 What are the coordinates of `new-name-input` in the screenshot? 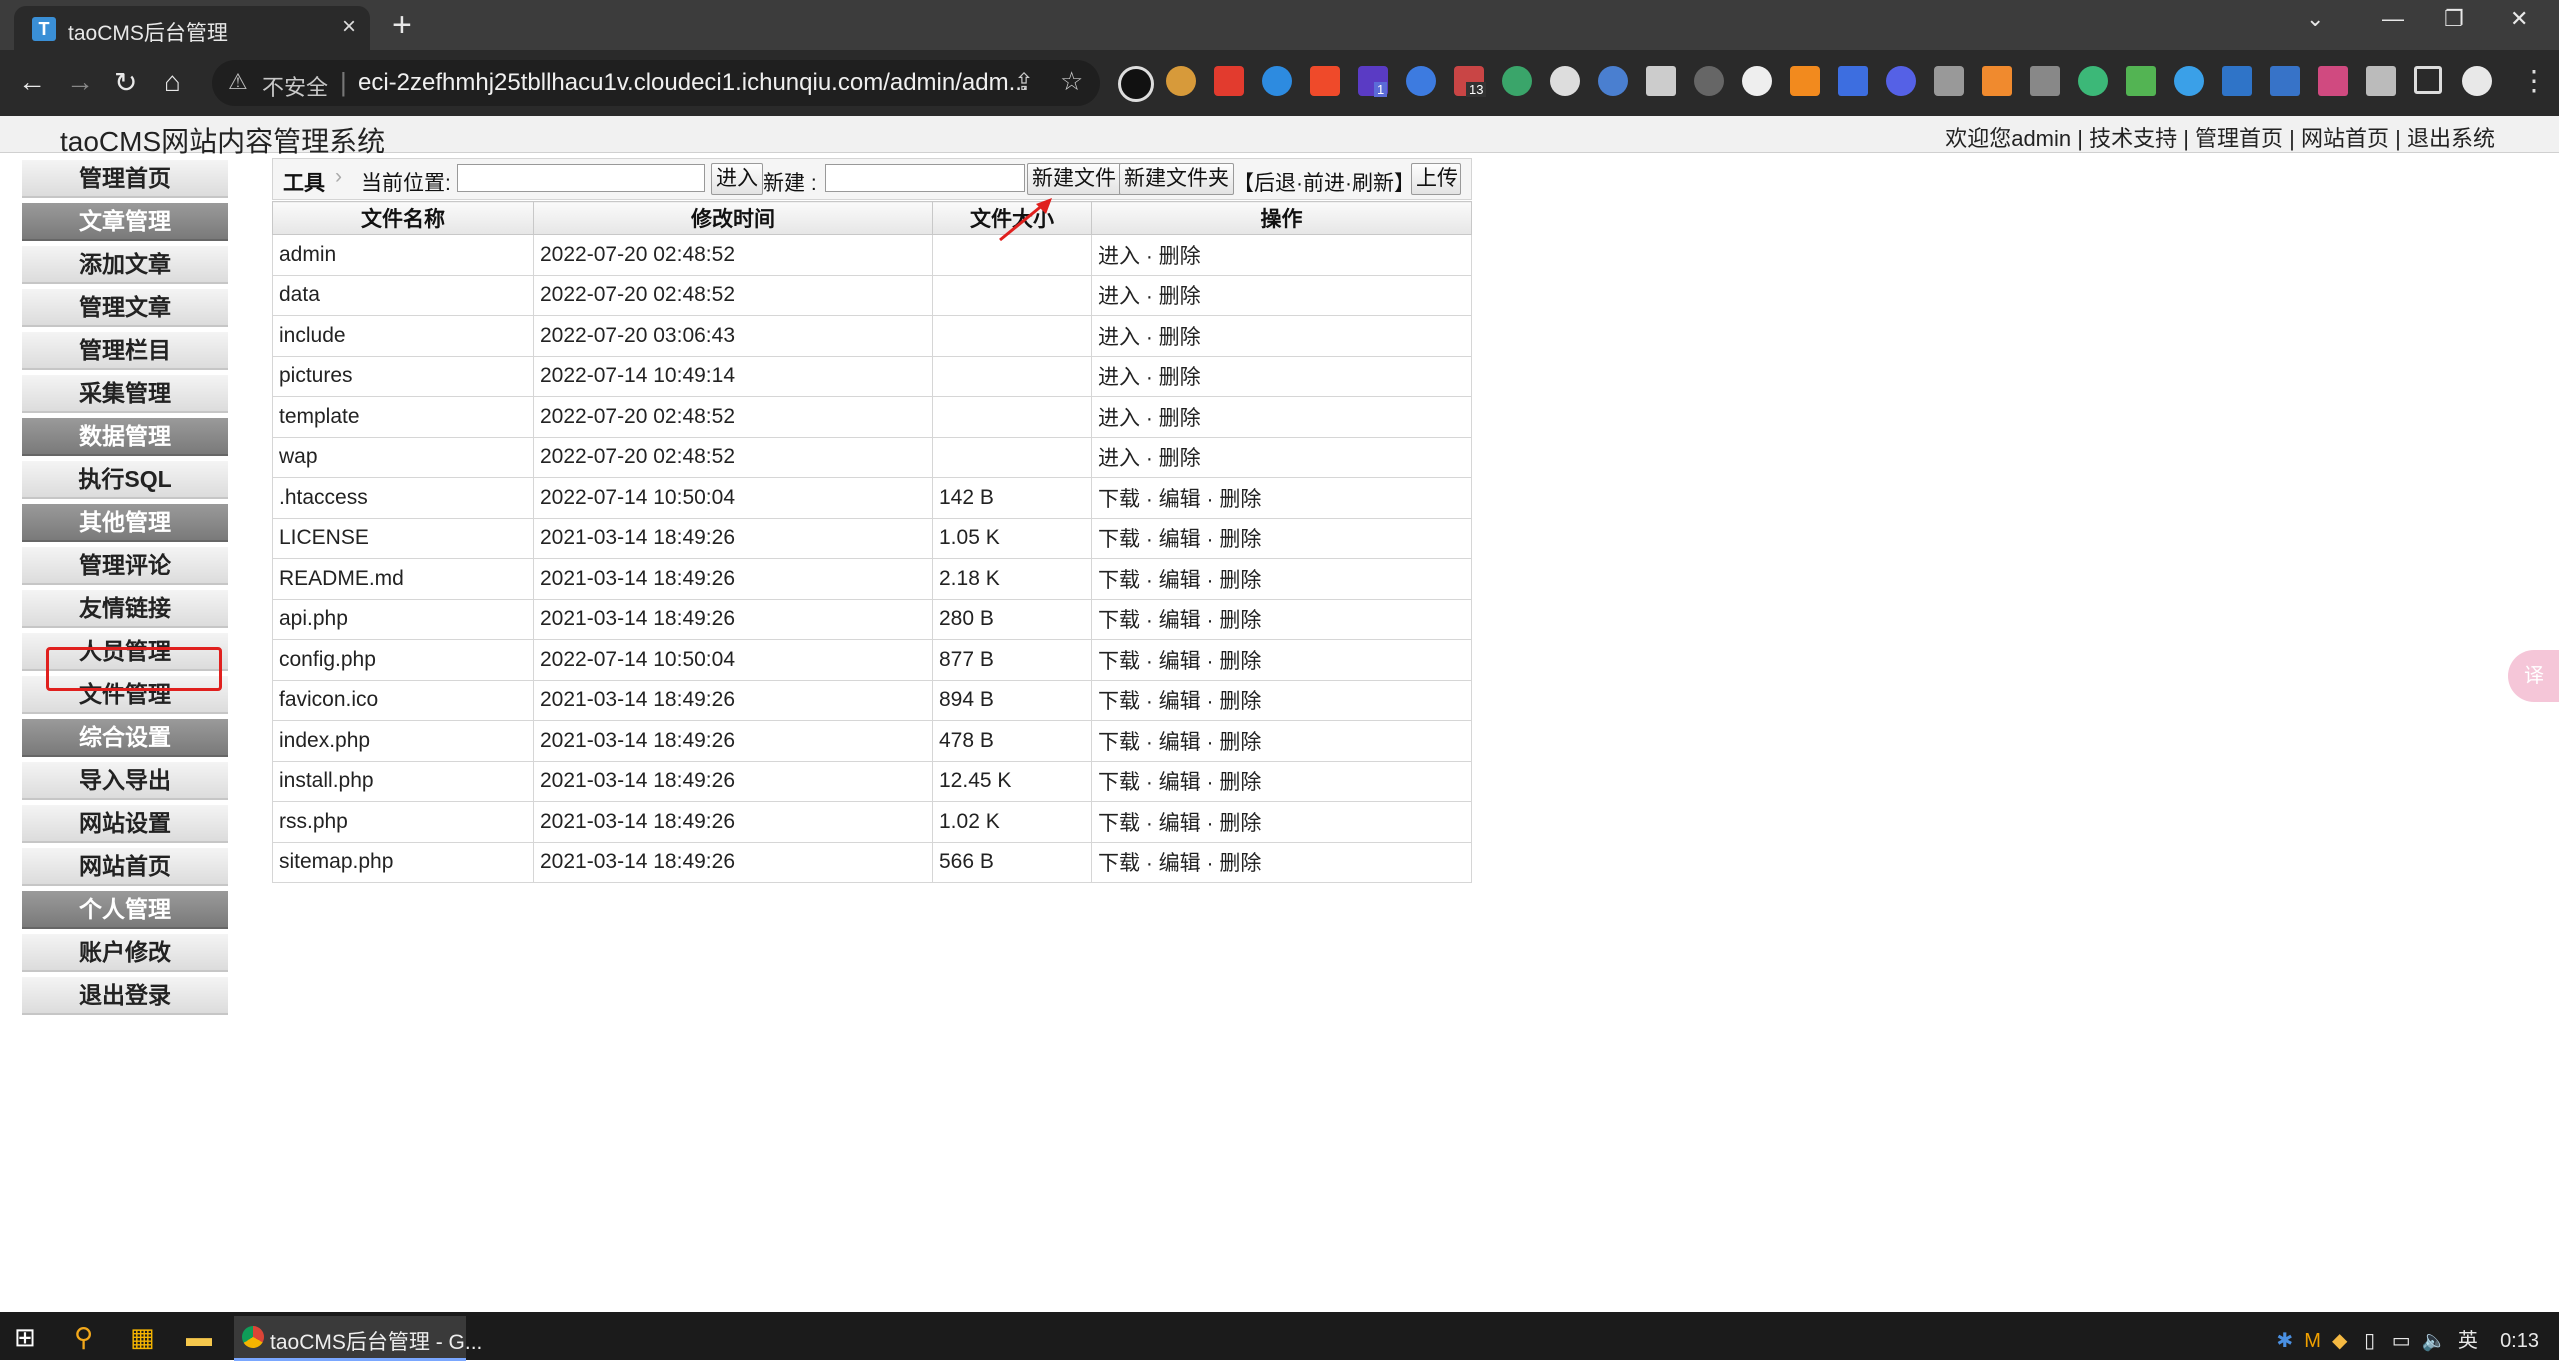 It's located at (925, 178).